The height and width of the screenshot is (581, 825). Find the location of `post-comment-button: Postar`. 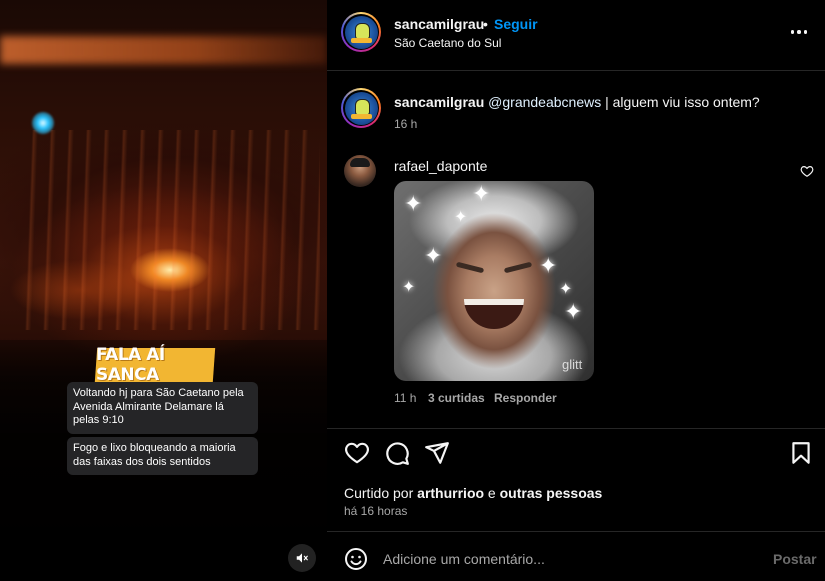

post-comment-button: Postar is located at coordinates (795, 559).